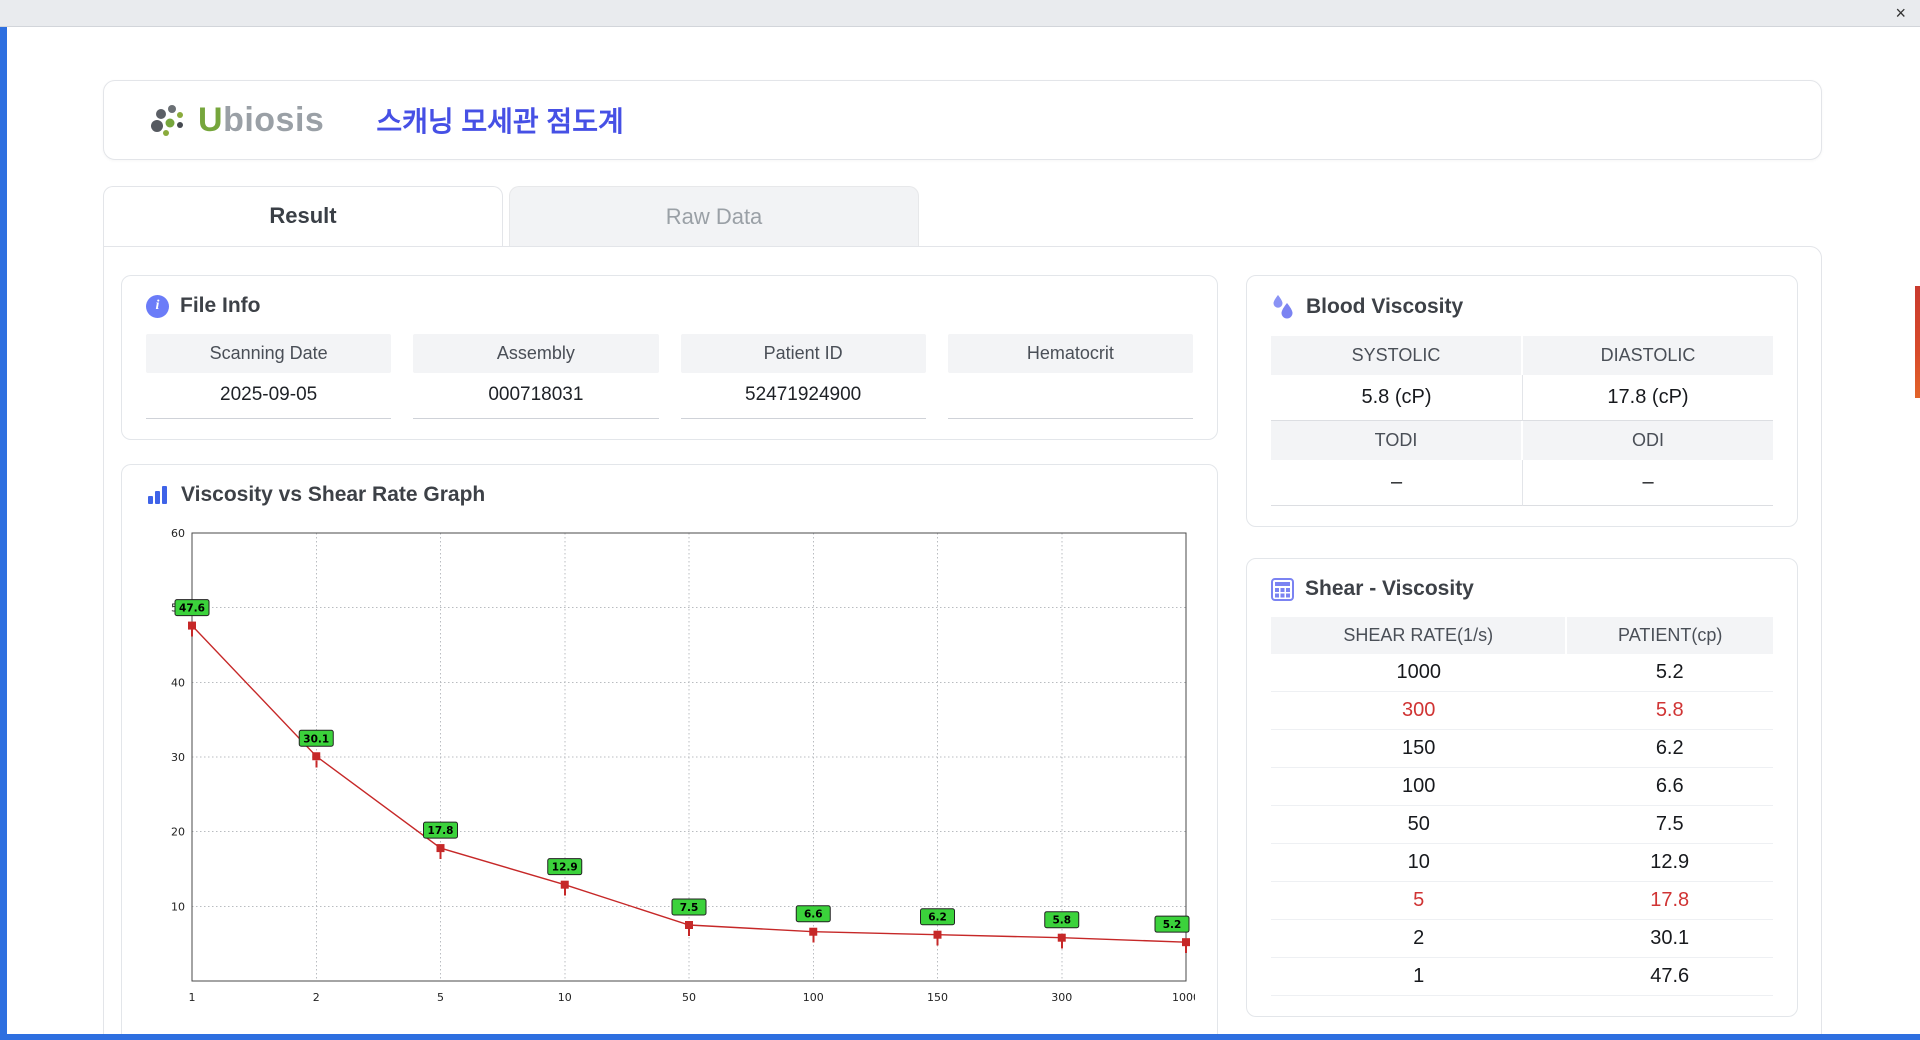  Describe the element at coordinates (269, 353) in the screenshot. I see `field-label: Scanning Date` at that location.